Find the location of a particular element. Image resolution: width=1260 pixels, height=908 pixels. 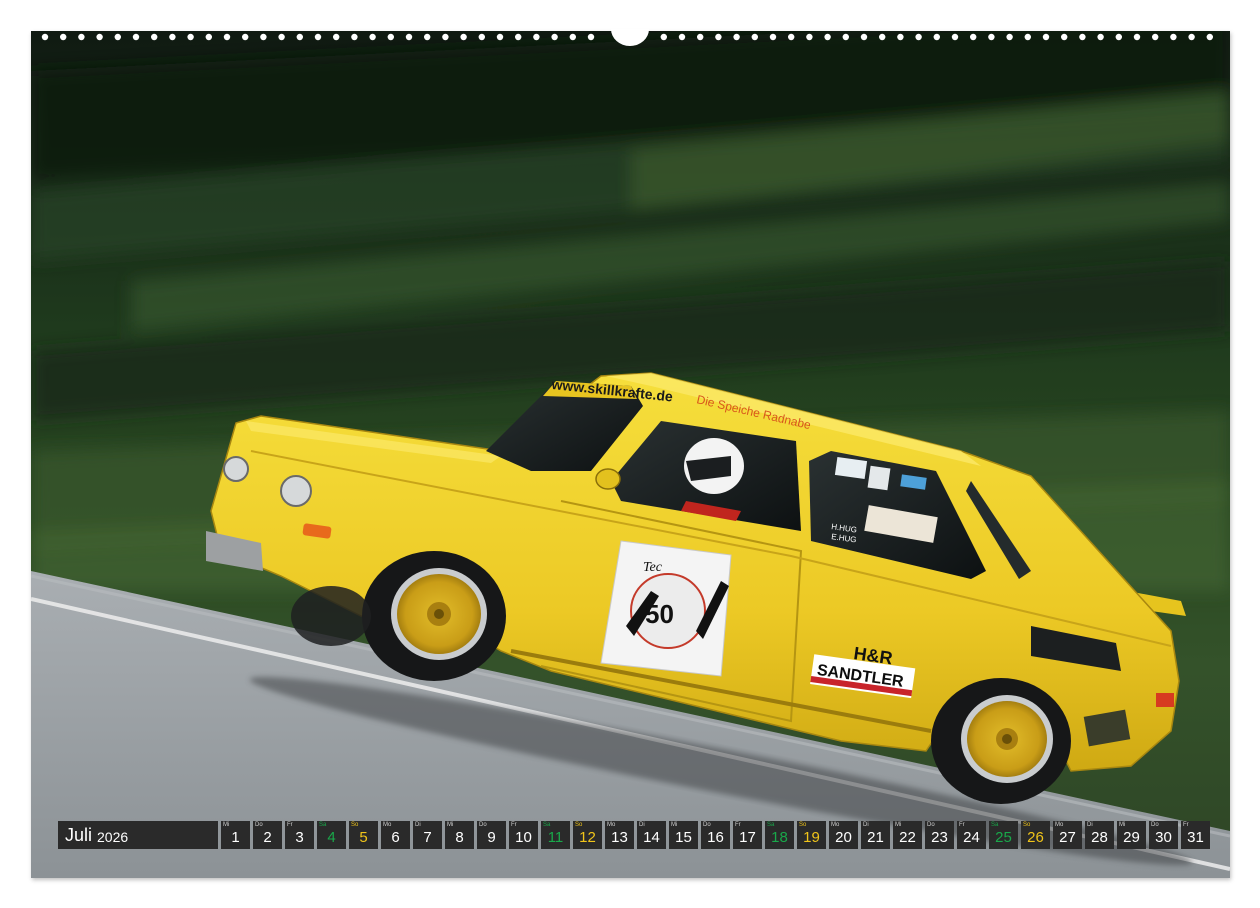

day-cell: Mo 6 is located at coordinates (395, 835).